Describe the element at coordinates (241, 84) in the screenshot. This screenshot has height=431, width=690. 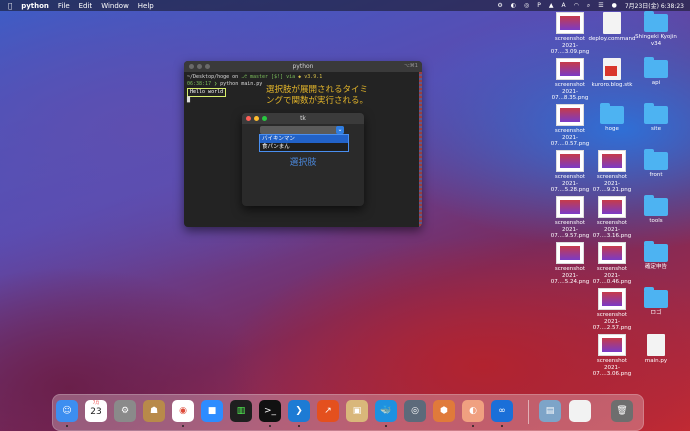
I see `command-text: python main.py` at that location.